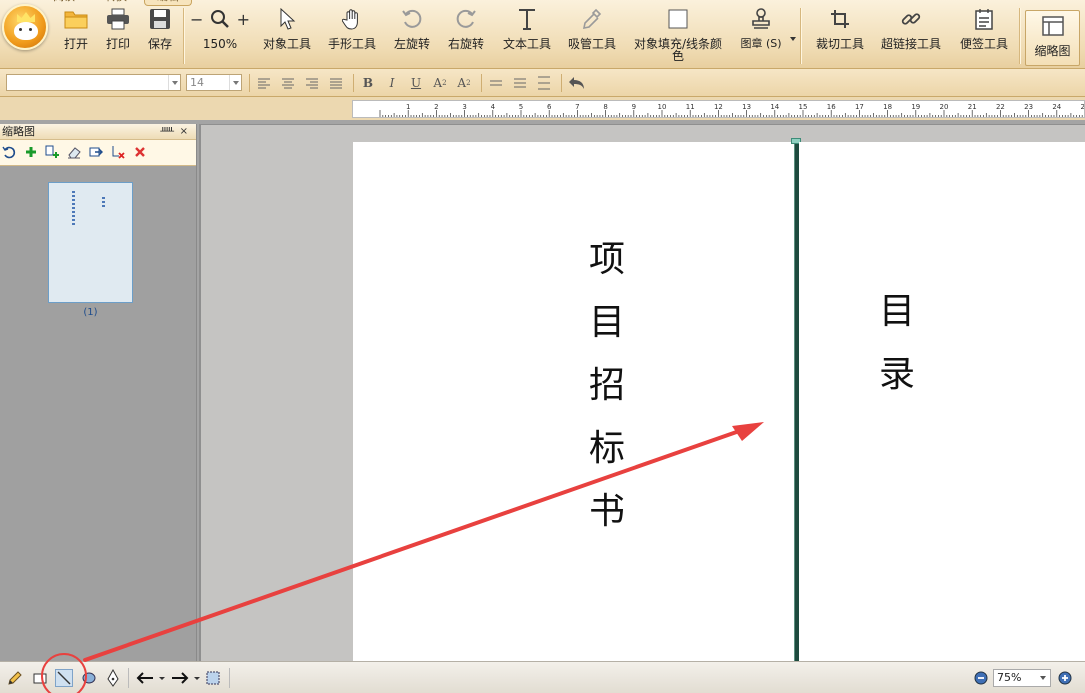  I want to click on toc-title-char: 录, so click(896, 374).